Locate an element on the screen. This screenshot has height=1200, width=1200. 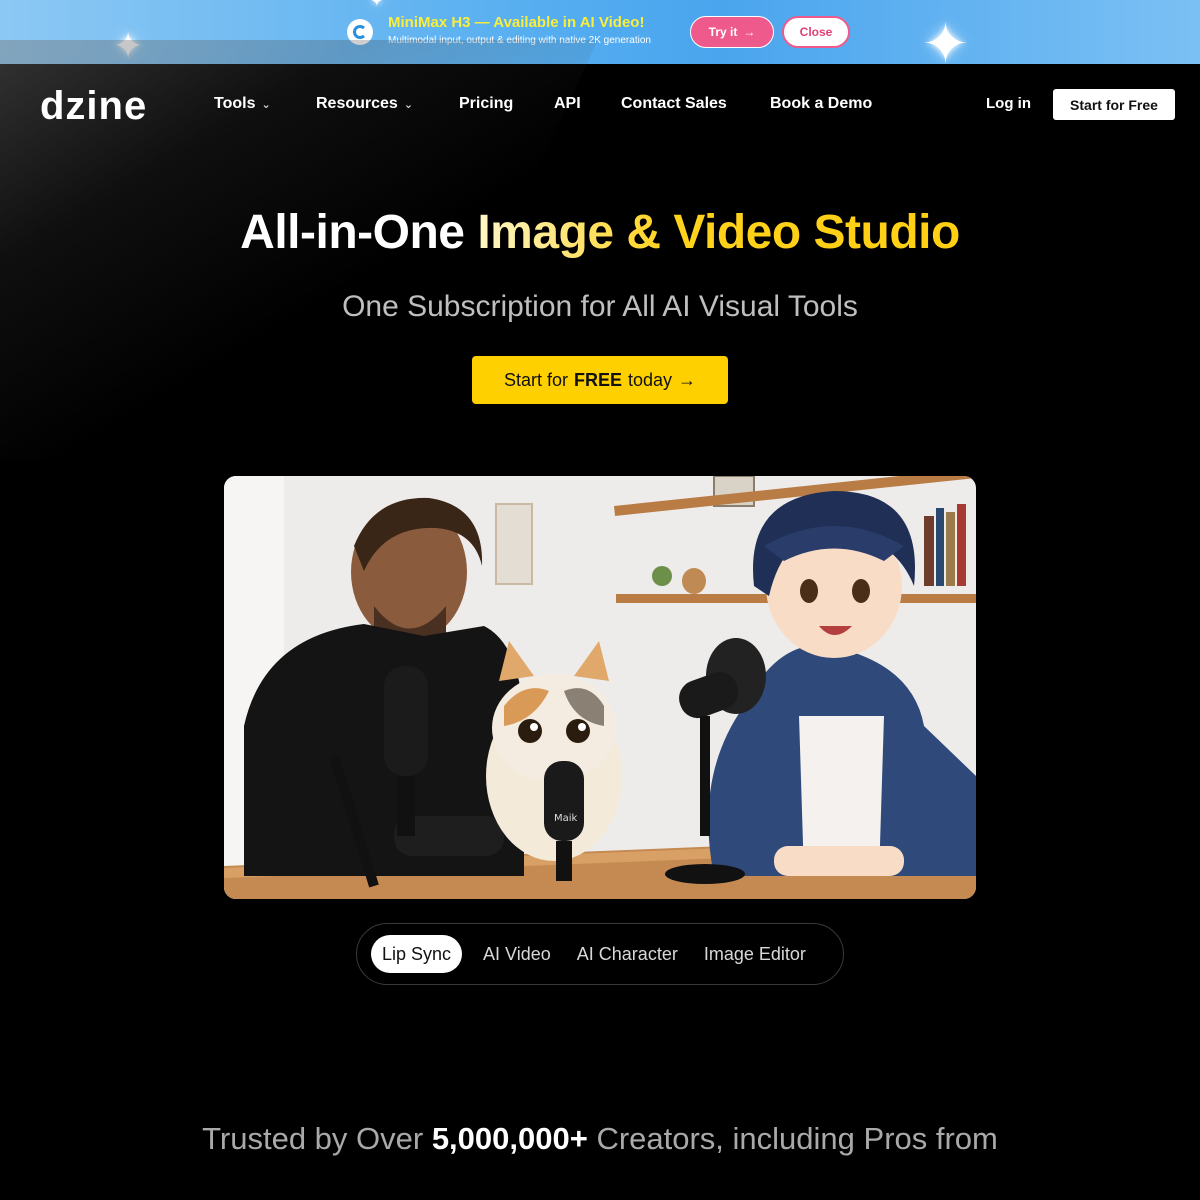
start-free-today-button: Start for FREE today → is located at coordinates (600, 380).